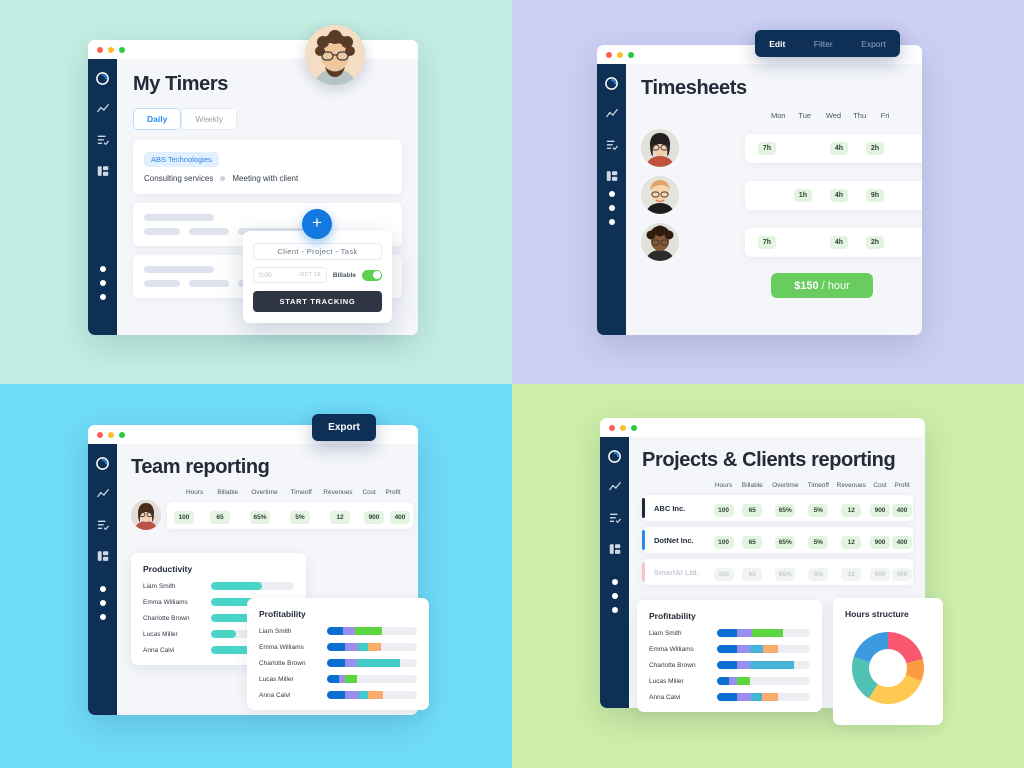 The height and width of the screenshot is (768, 1024). I want to click on project-row: SmartAI Ltd. 100 65 65% 5% 12 900 400, so click(777, 572).